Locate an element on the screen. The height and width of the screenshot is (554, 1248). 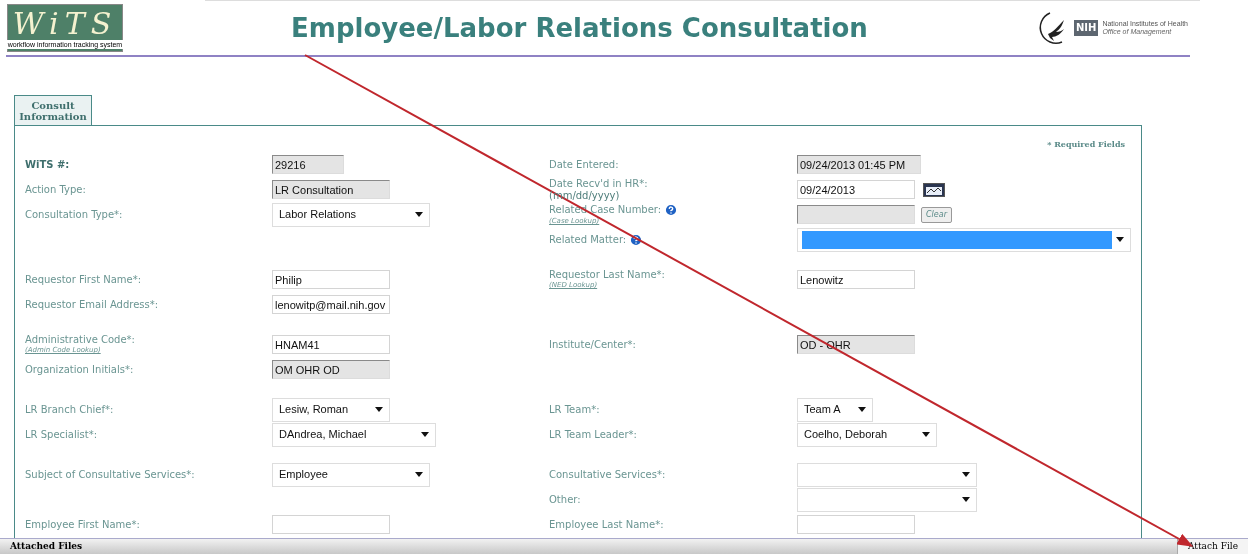
clear-button: Clear is located at coordinates (936, 214).